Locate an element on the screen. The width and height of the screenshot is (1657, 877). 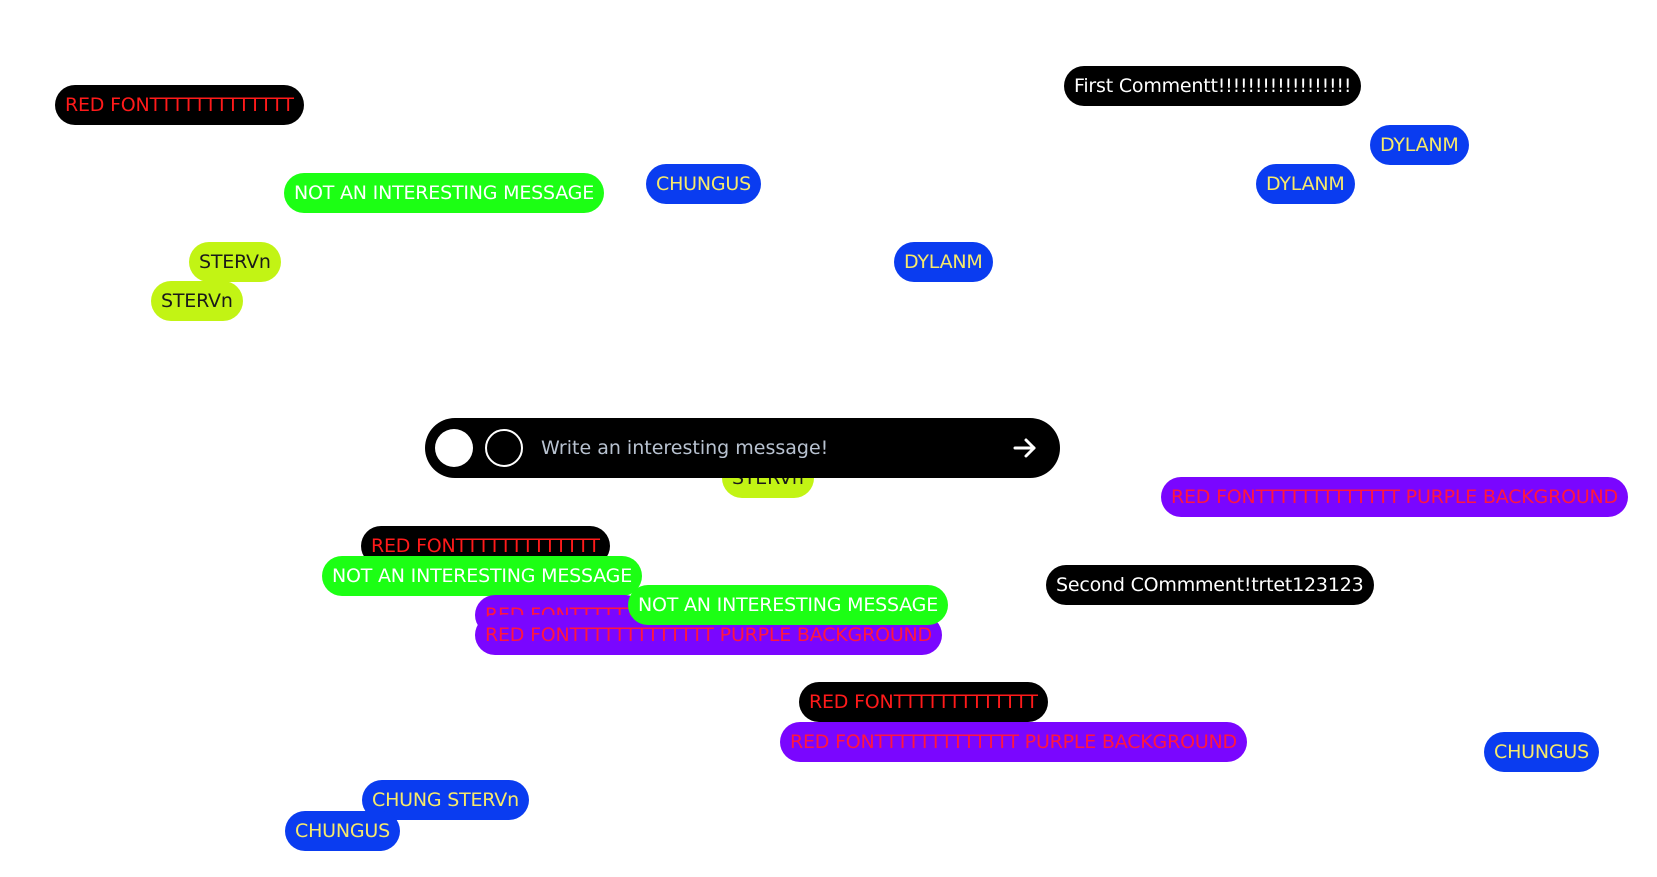
message-composer is located at coordinates (742, 448).